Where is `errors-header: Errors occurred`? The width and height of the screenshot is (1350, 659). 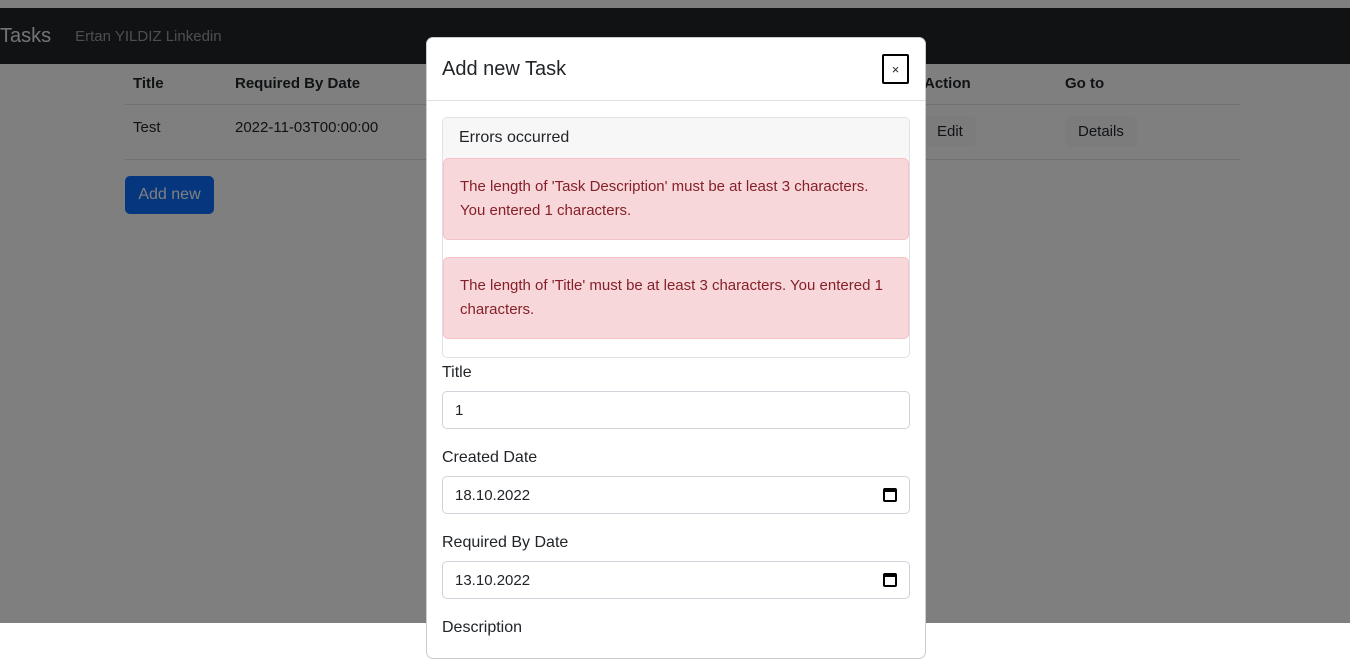 errors-header: Errors occurred is located at coordinates (676, 138).